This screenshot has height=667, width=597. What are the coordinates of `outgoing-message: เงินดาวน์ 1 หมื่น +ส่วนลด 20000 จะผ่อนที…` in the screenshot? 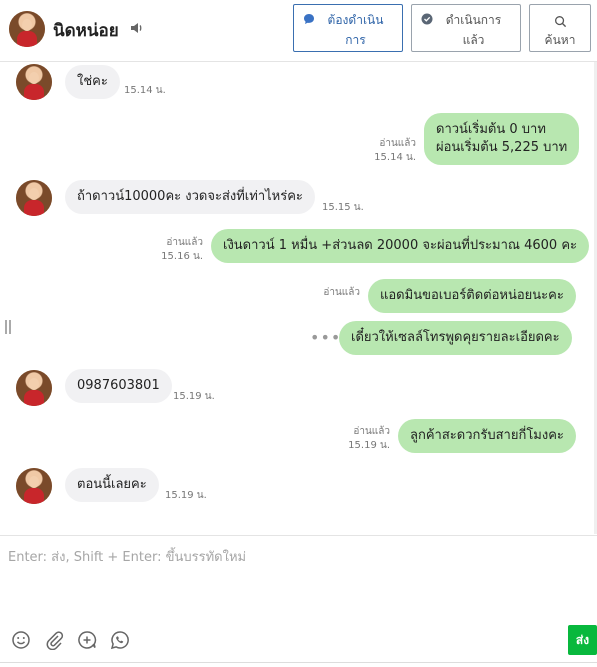 It's located at (400, 246).